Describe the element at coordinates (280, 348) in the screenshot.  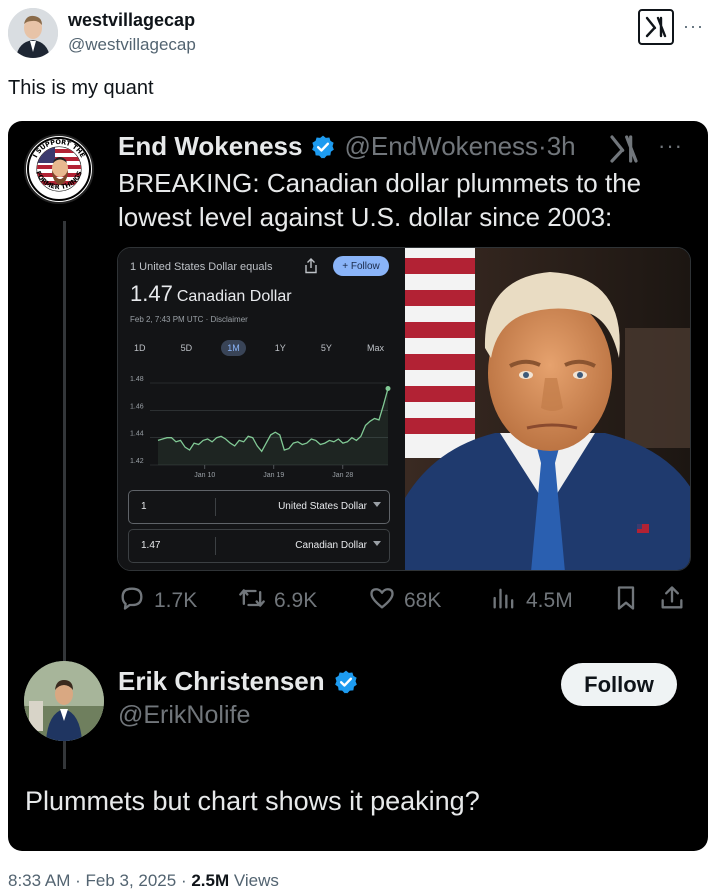
I see `range-tab-1y: 1Y` at that location.